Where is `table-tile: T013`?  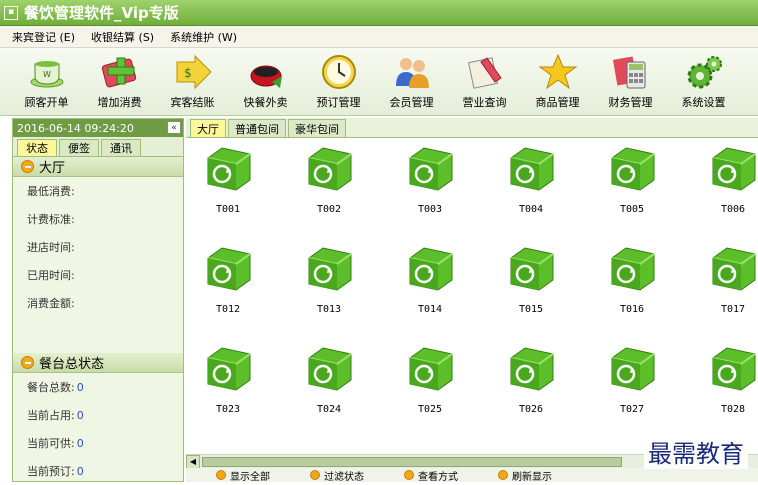
table-tile: T013 is located at coordinates (329, 283).